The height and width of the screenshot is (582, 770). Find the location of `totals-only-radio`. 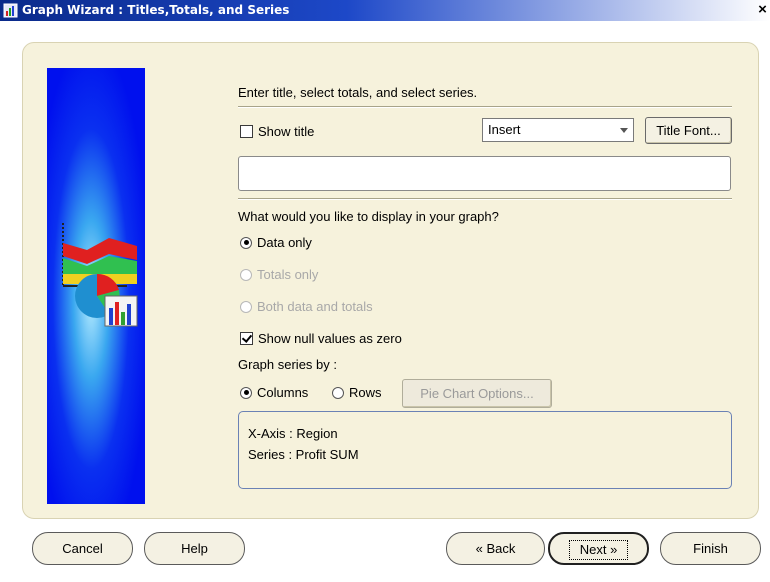

totals-only-radio is located at coordinates (246, 274).